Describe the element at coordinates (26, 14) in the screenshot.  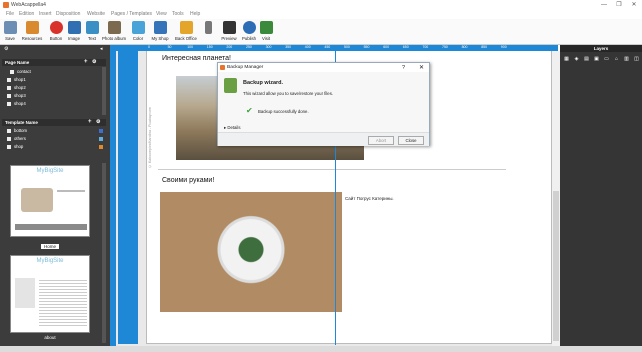
I see `menu-edition: Edition` at that location.